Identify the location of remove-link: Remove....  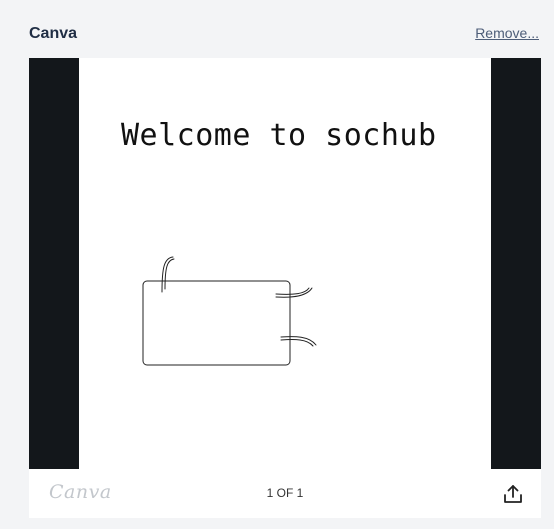
(507, 33).